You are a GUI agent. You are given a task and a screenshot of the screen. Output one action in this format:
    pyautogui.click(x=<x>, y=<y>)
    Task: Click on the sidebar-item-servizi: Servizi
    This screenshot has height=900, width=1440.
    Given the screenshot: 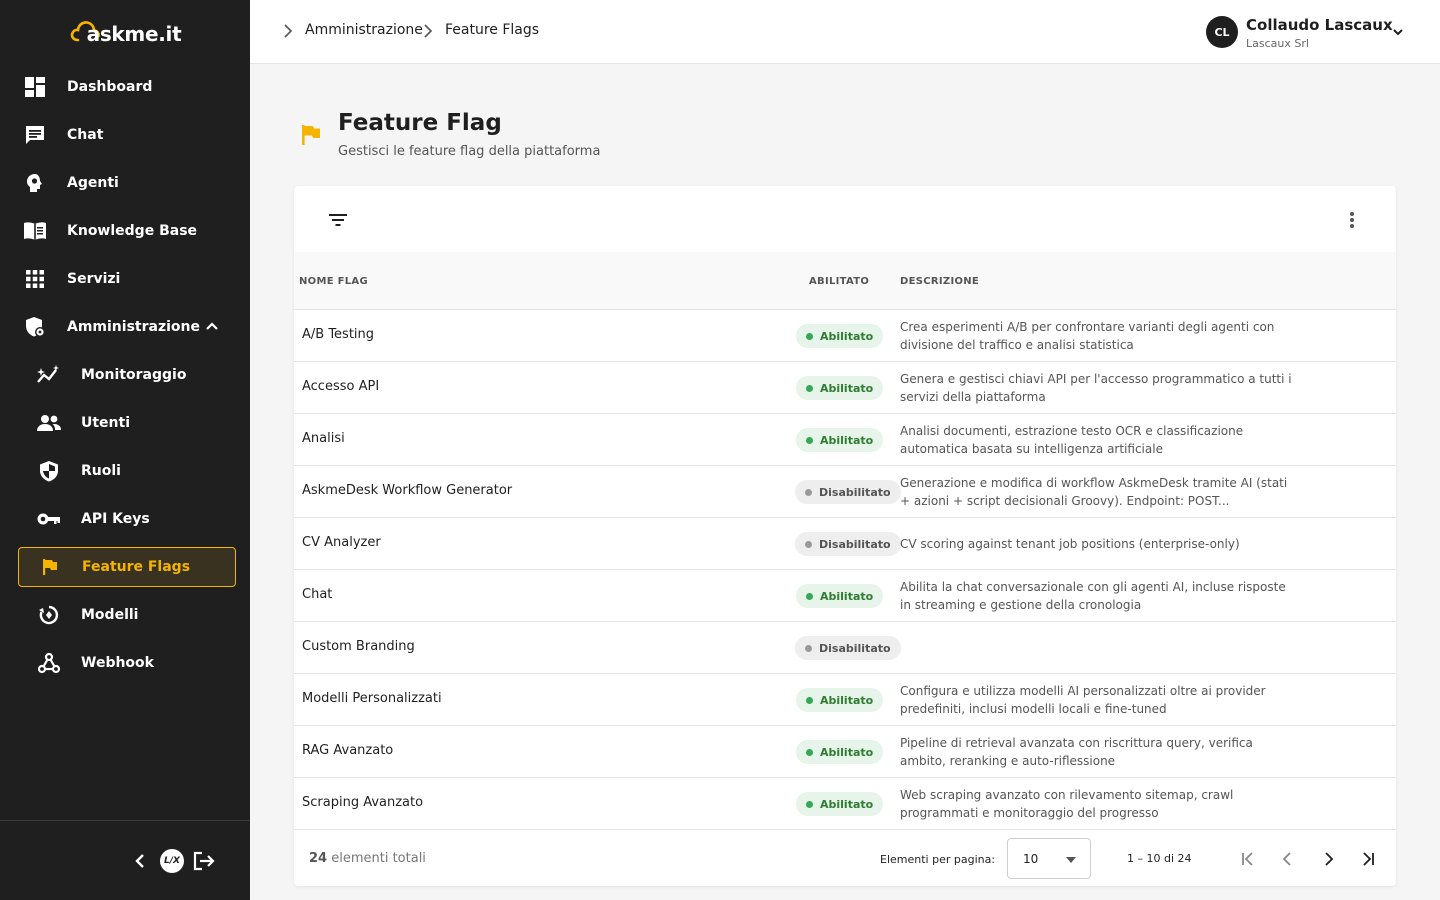 What is the action you would take?
    pyautogui.click(x=127, y=279)
    